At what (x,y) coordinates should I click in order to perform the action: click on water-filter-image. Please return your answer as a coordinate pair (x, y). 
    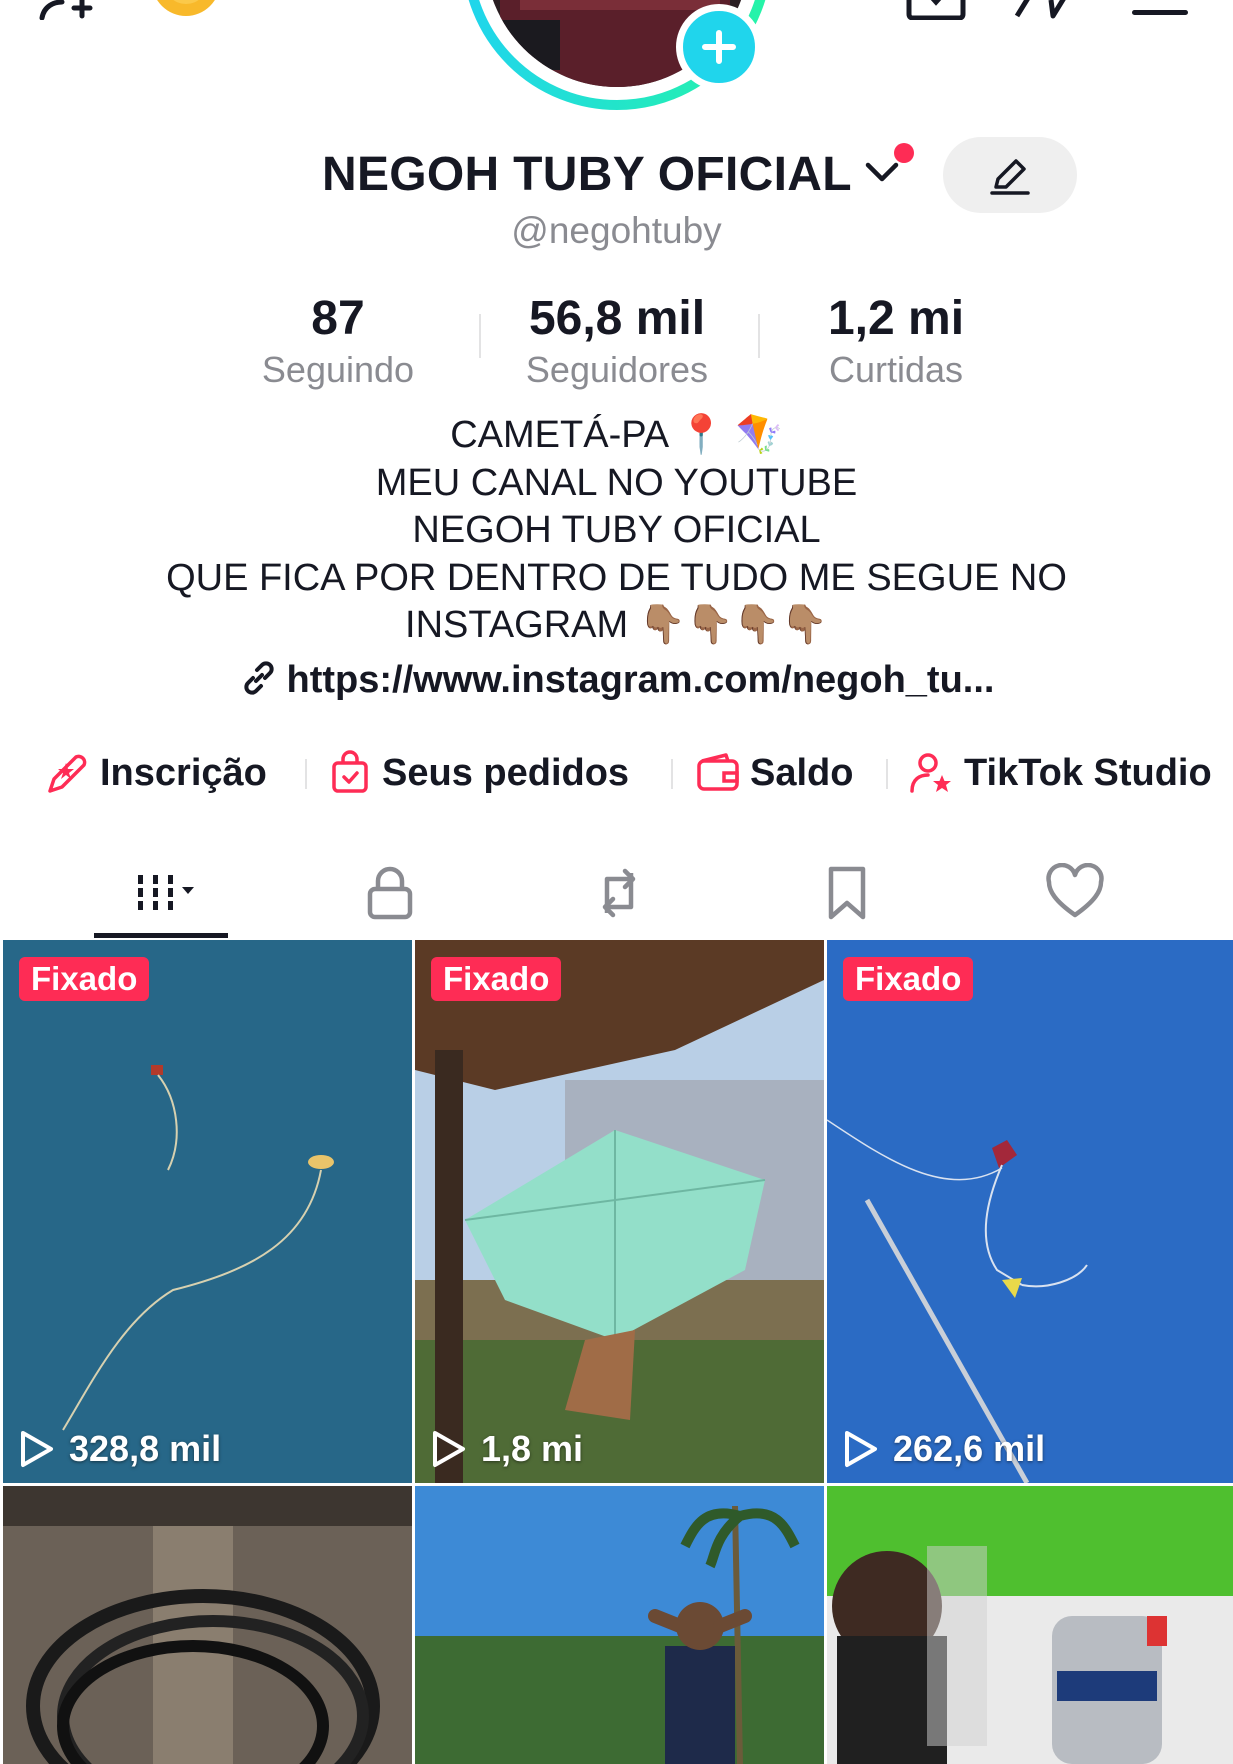
    Looking at the image, I should click on (1030, 1625).